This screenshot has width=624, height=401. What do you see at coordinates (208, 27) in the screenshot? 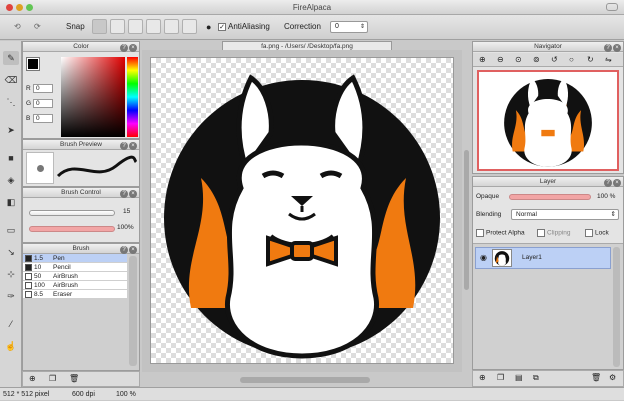
I see `snap-settings-icon: ●` at bounding box center [208, 27].